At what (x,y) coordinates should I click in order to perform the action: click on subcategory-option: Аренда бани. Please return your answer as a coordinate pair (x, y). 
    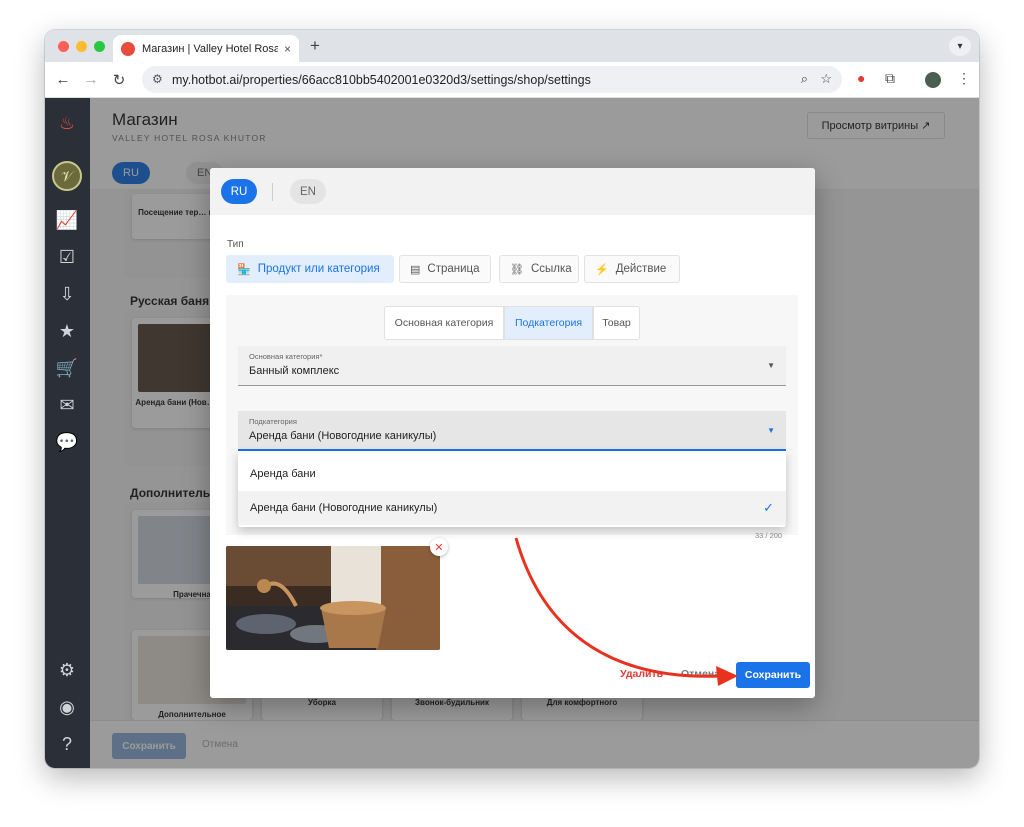
    Looking at the image, I should click on (512, 474).